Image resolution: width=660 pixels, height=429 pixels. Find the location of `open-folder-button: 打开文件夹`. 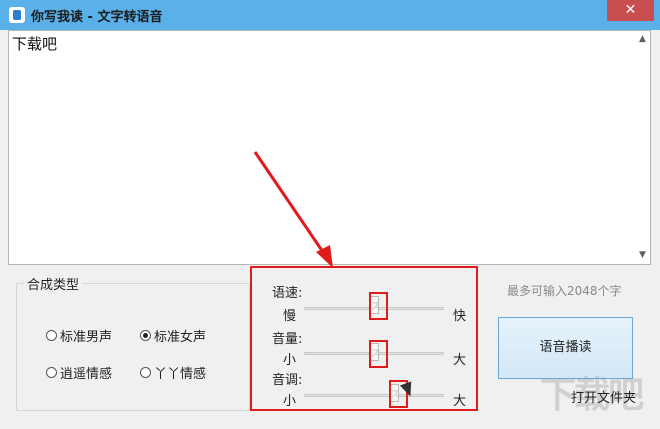

open-folder-button: 打开文件夹 is located at coordinates (603, 396).